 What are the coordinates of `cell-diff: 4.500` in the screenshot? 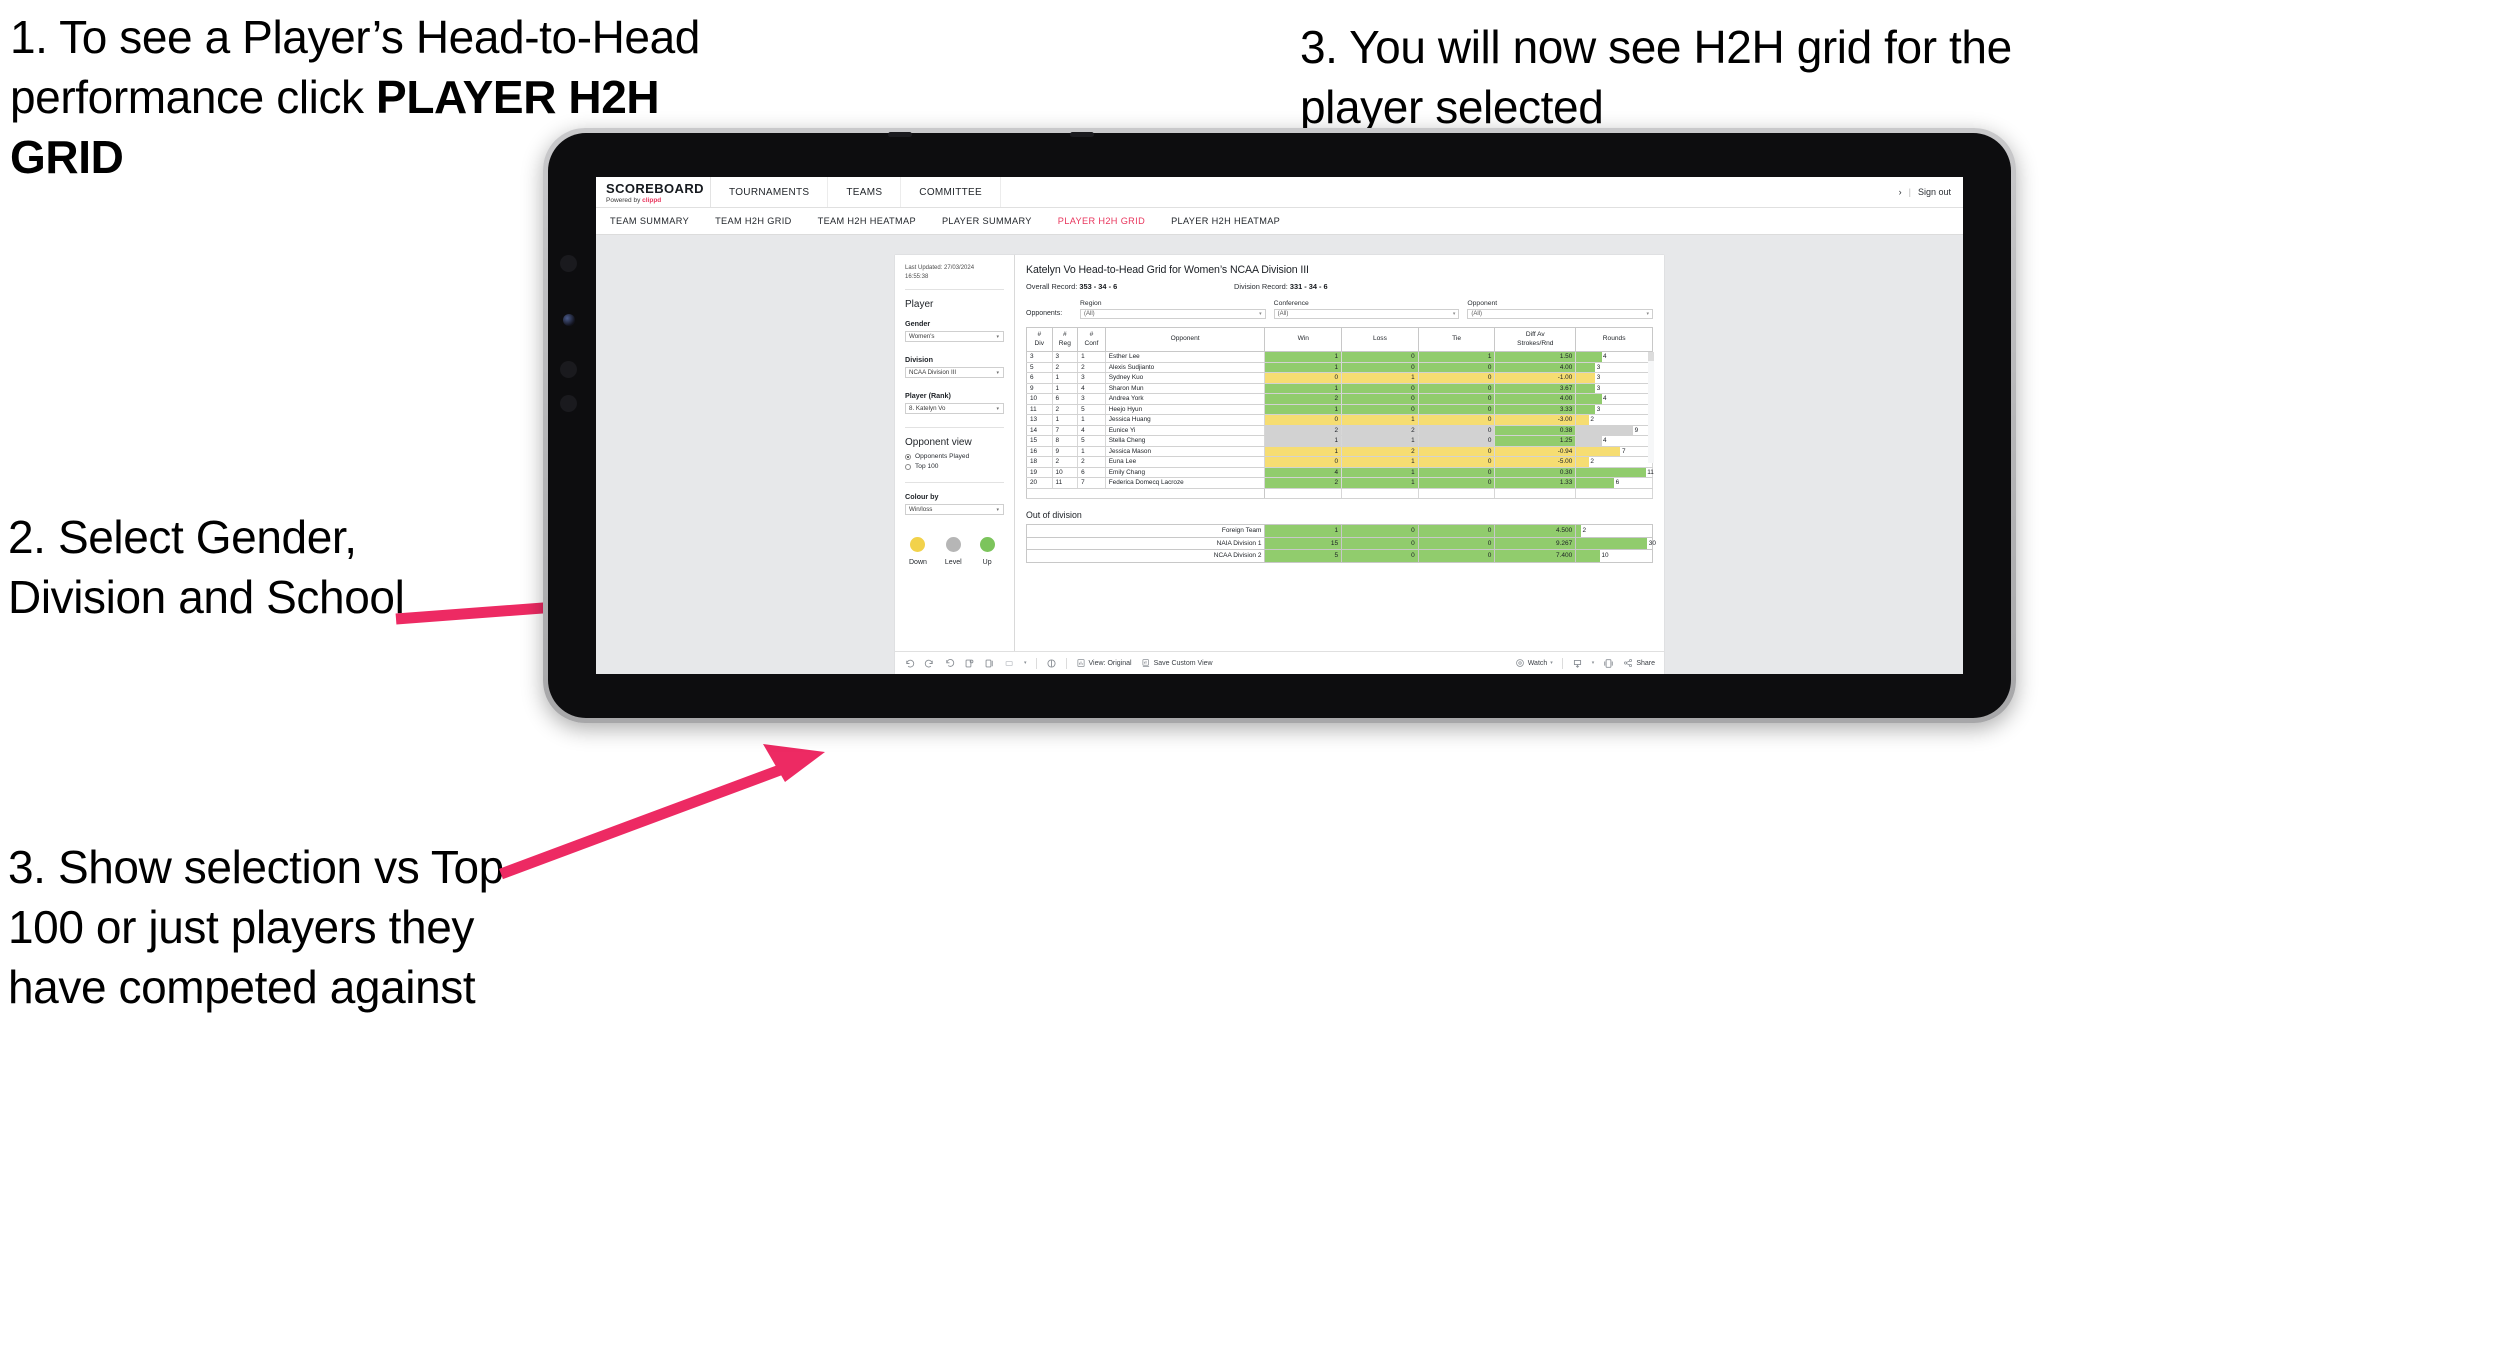 It's located at (1535, 531).